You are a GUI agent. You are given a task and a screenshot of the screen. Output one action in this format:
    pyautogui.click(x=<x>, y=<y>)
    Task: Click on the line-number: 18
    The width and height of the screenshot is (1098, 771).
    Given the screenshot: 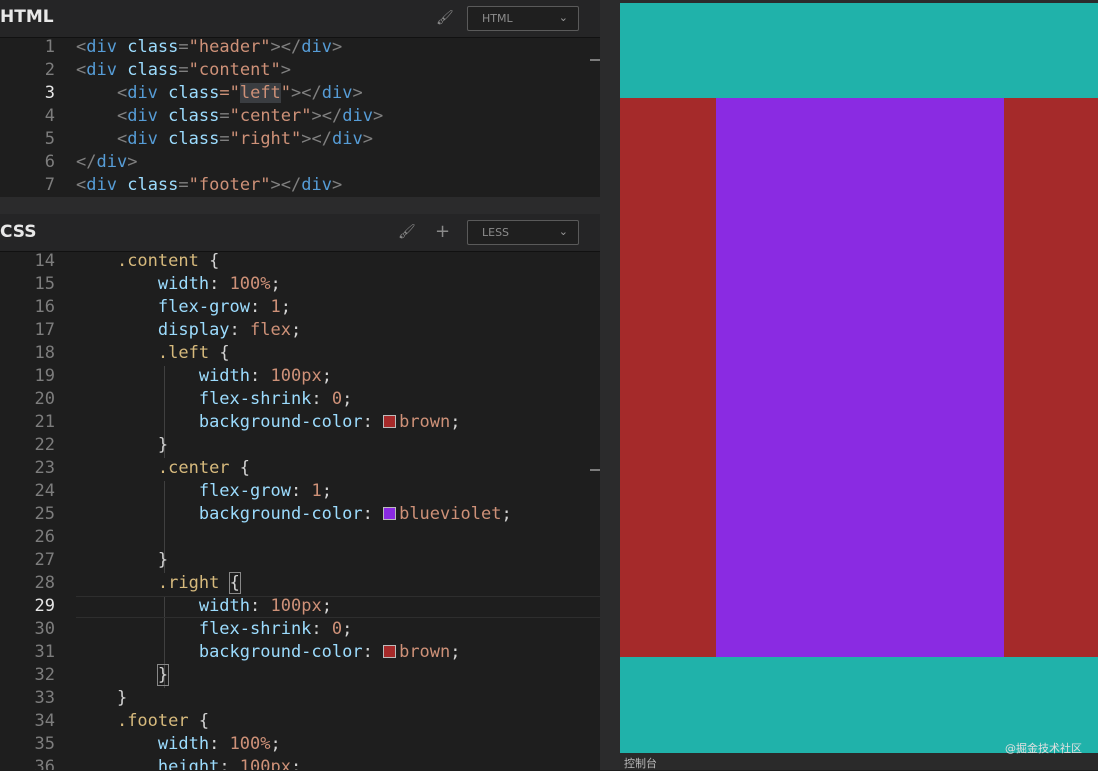 What is the action you would take?
    pyautogui.click(x=27, y=353)
    